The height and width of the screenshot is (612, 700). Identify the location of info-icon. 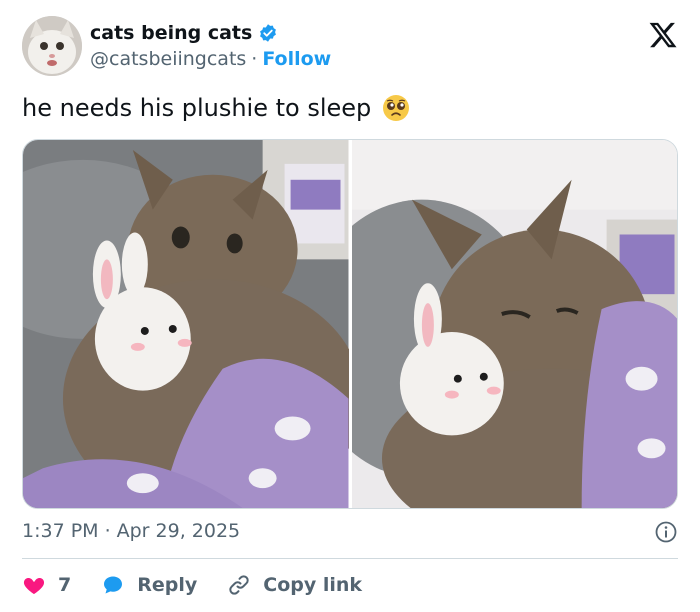
(666, 532).